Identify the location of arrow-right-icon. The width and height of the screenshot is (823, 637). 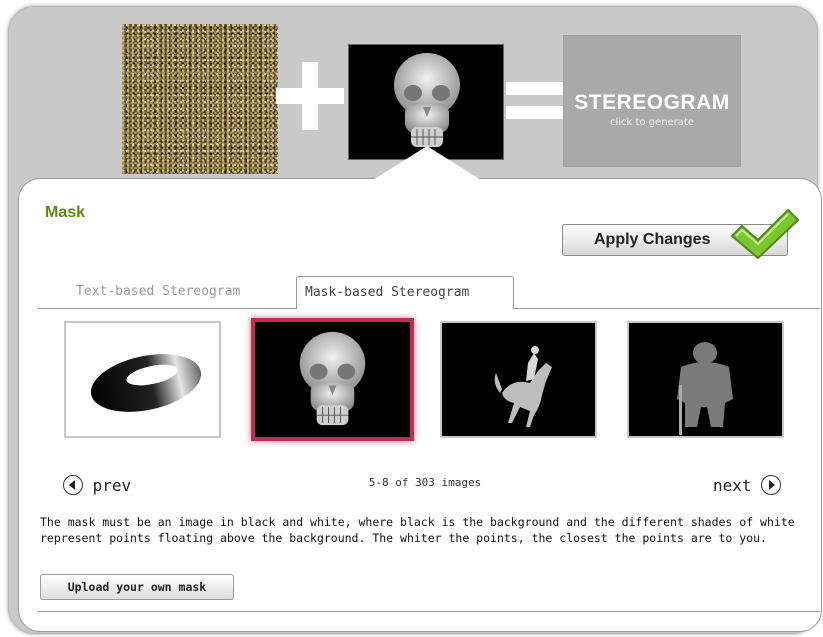
(771, 485).